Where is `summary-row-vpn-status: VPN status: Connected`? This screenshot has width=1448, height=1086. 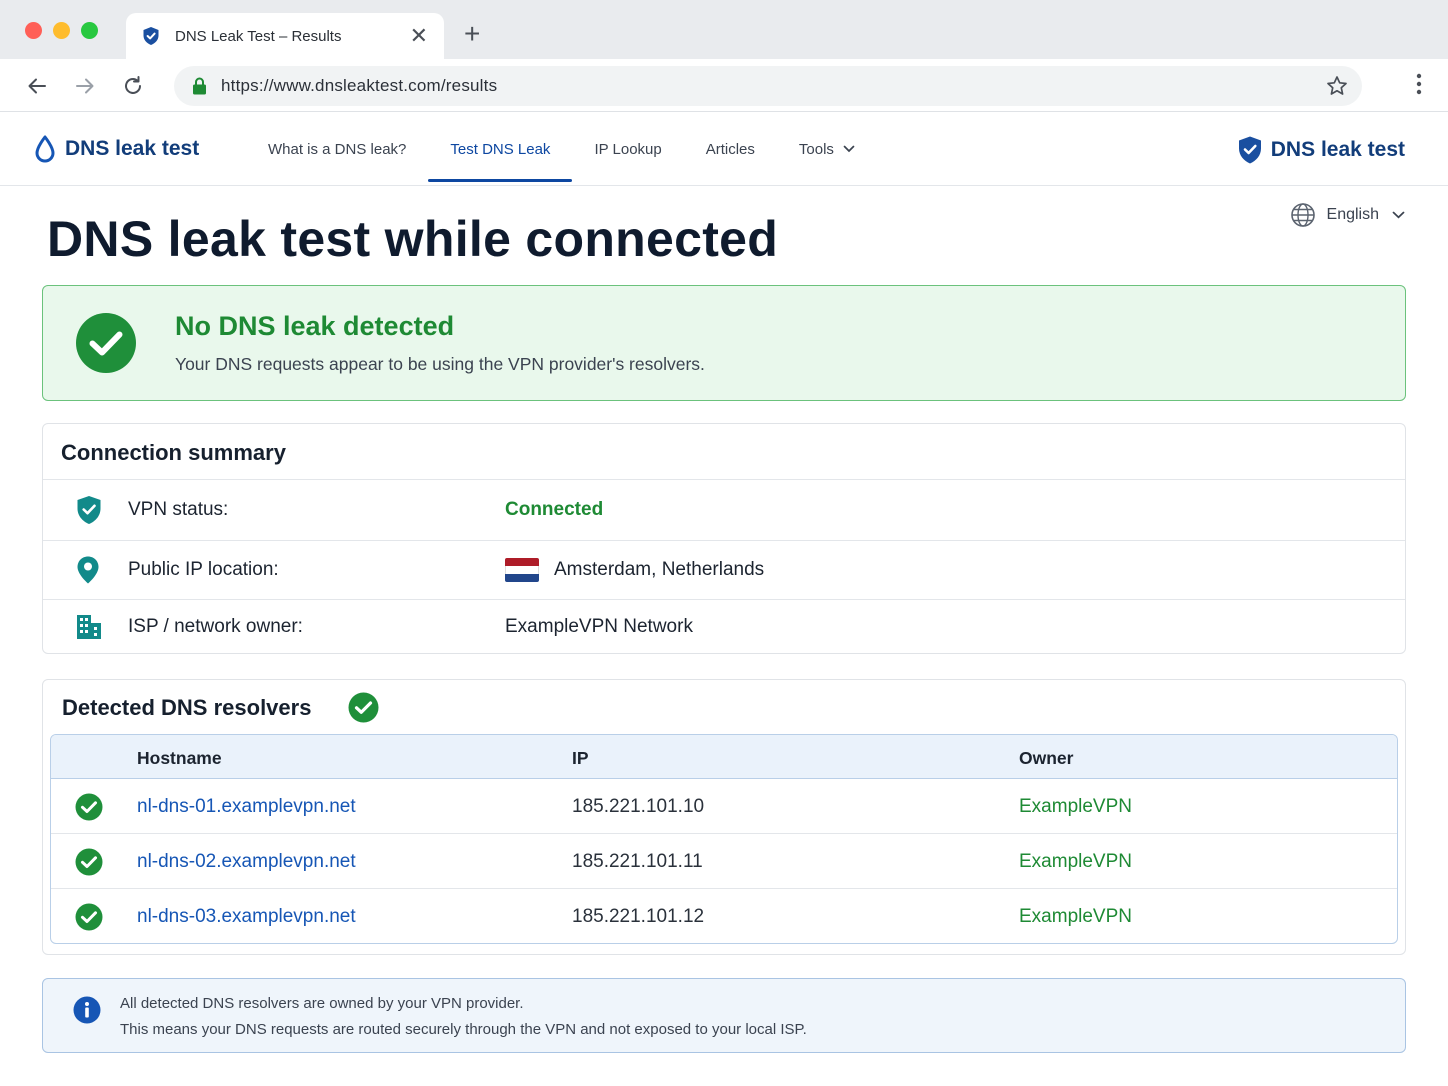 summary-row-vpn-status: VPN status: Connected is located at coordinates (724, 509).